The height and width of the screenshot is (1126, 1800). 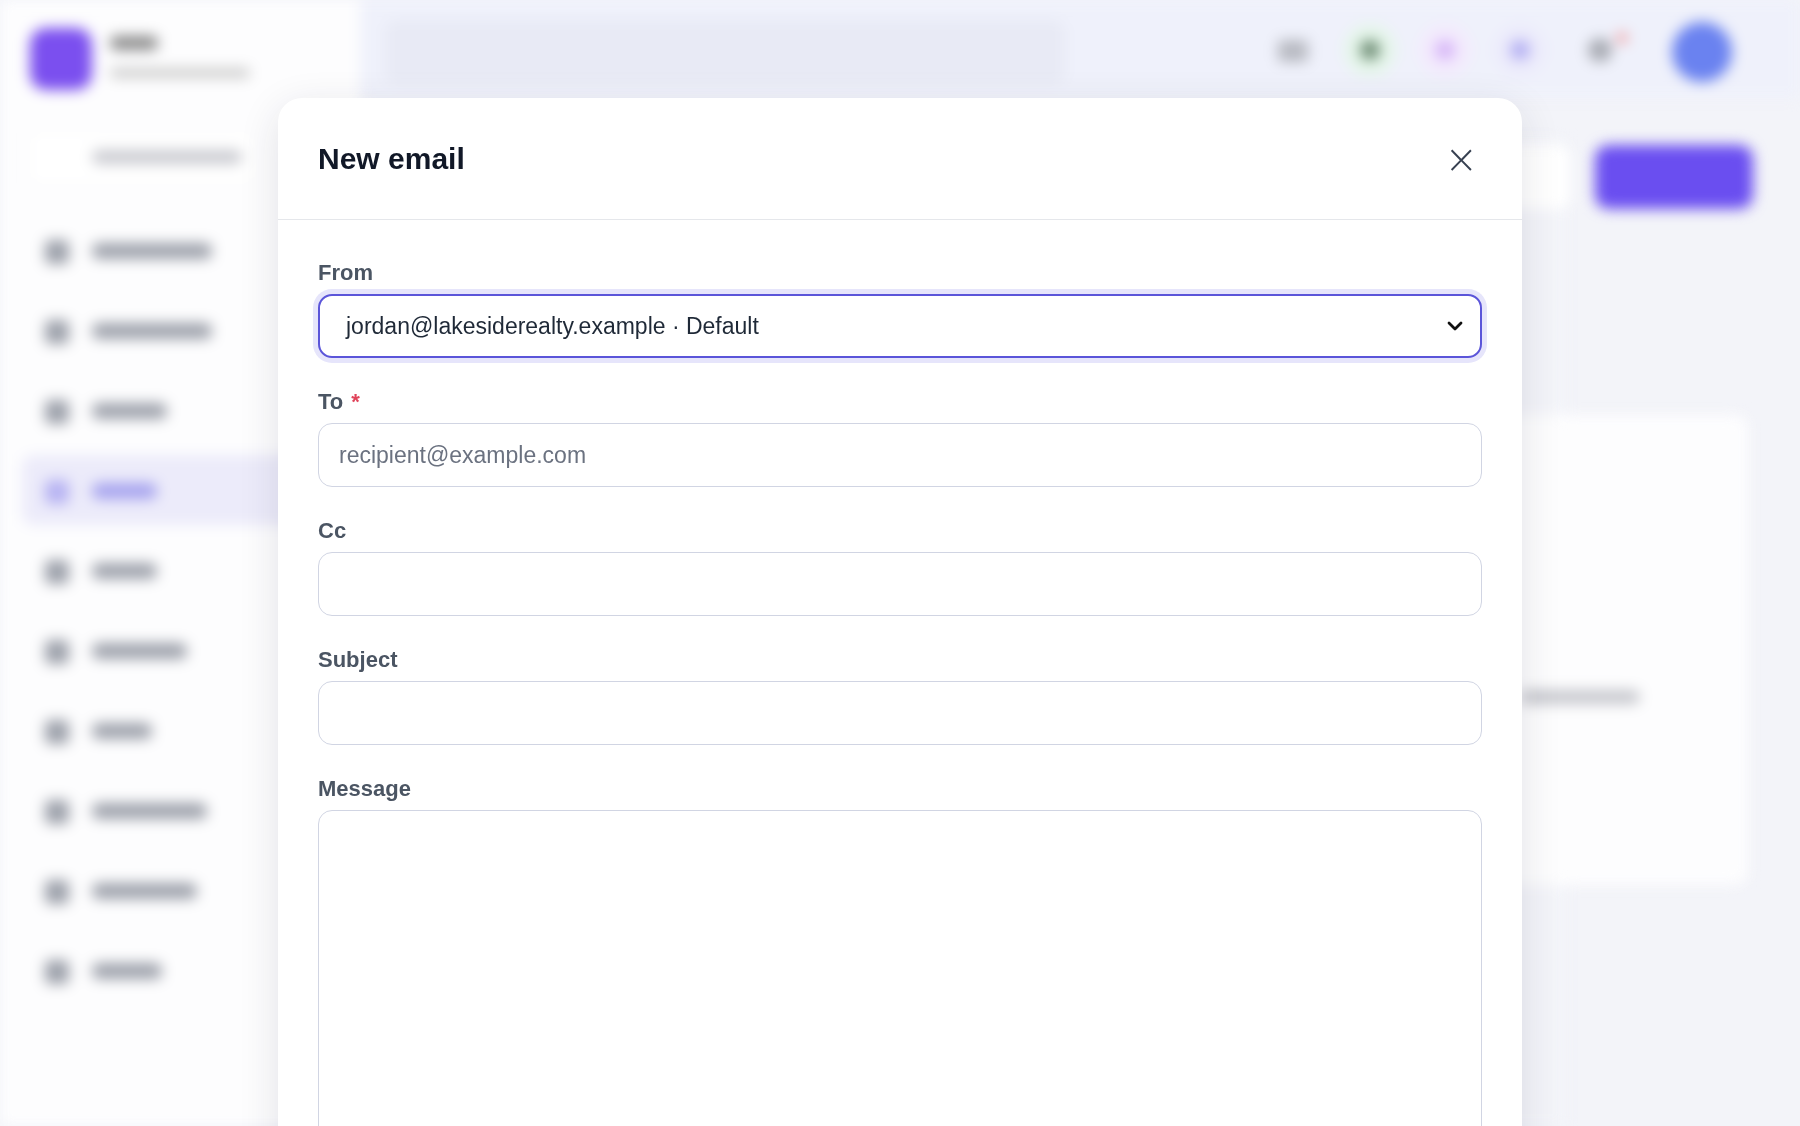 What do you see at coordinates (391, 158) in the screenshot?
I see `dialog-title: New email` at bounding box center [391, 158].